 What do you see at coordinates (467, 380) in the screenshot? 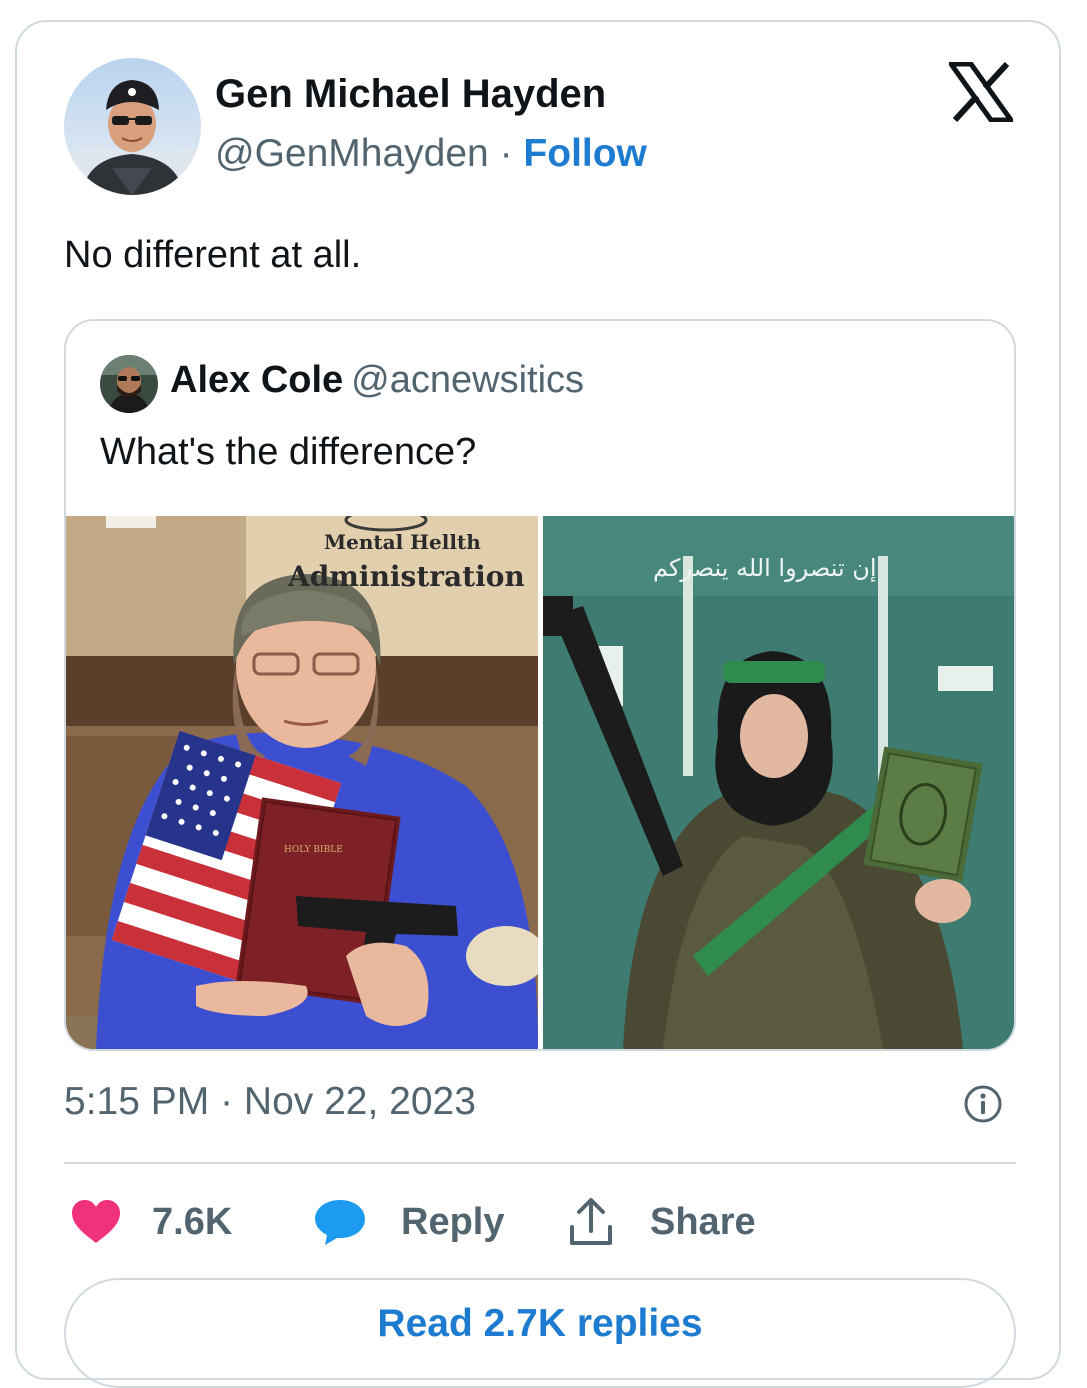
I see `quoted-author-handle: @acnewsitics` at bounding box center [467, 380].